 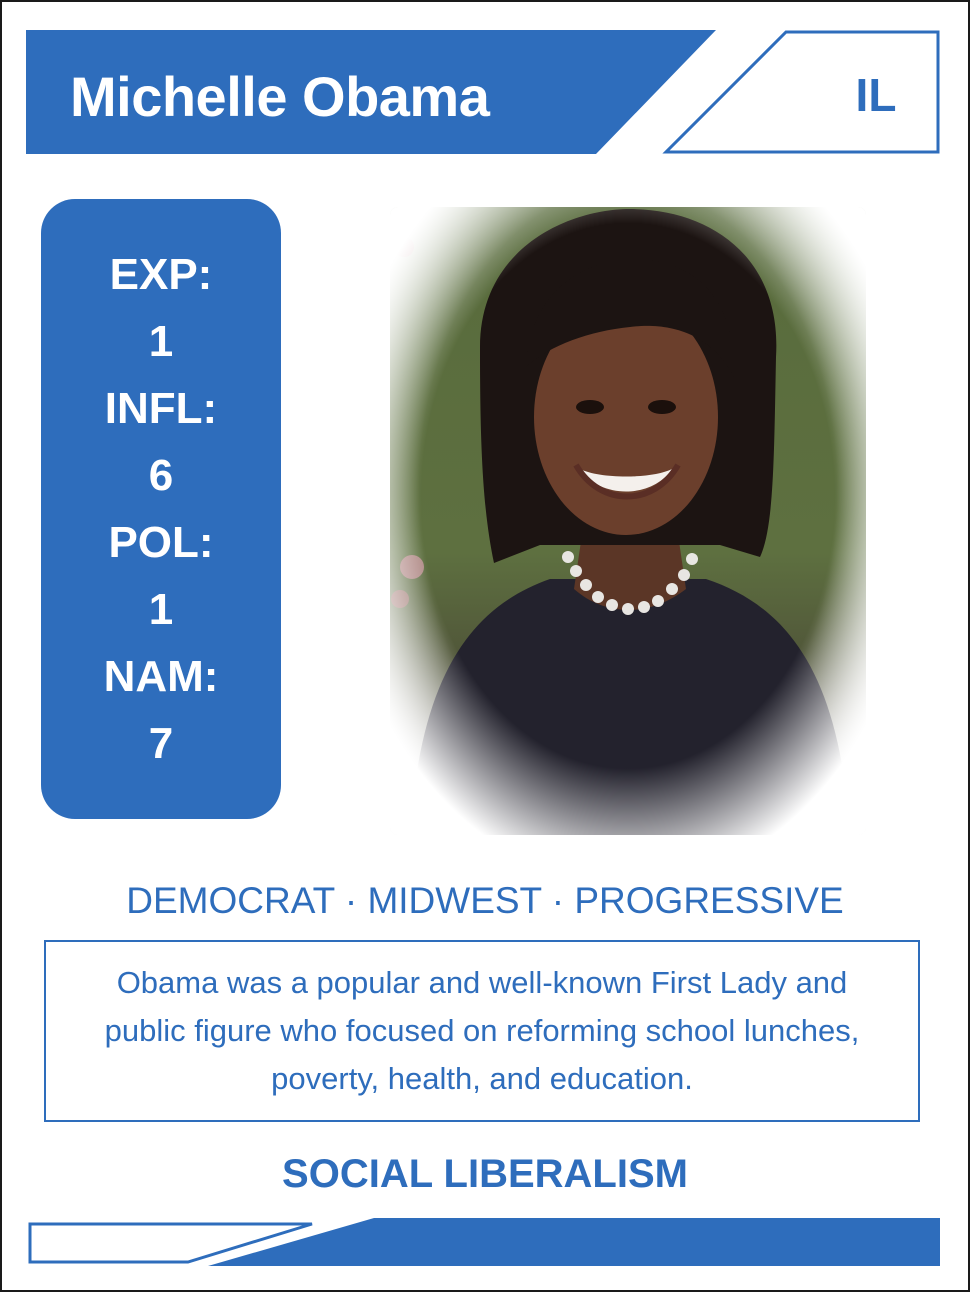 What do you see at coordinates (280, 96) in the screenshot?
I see `candidate-name: Michelle Obama` at bounding box center [280, 96].